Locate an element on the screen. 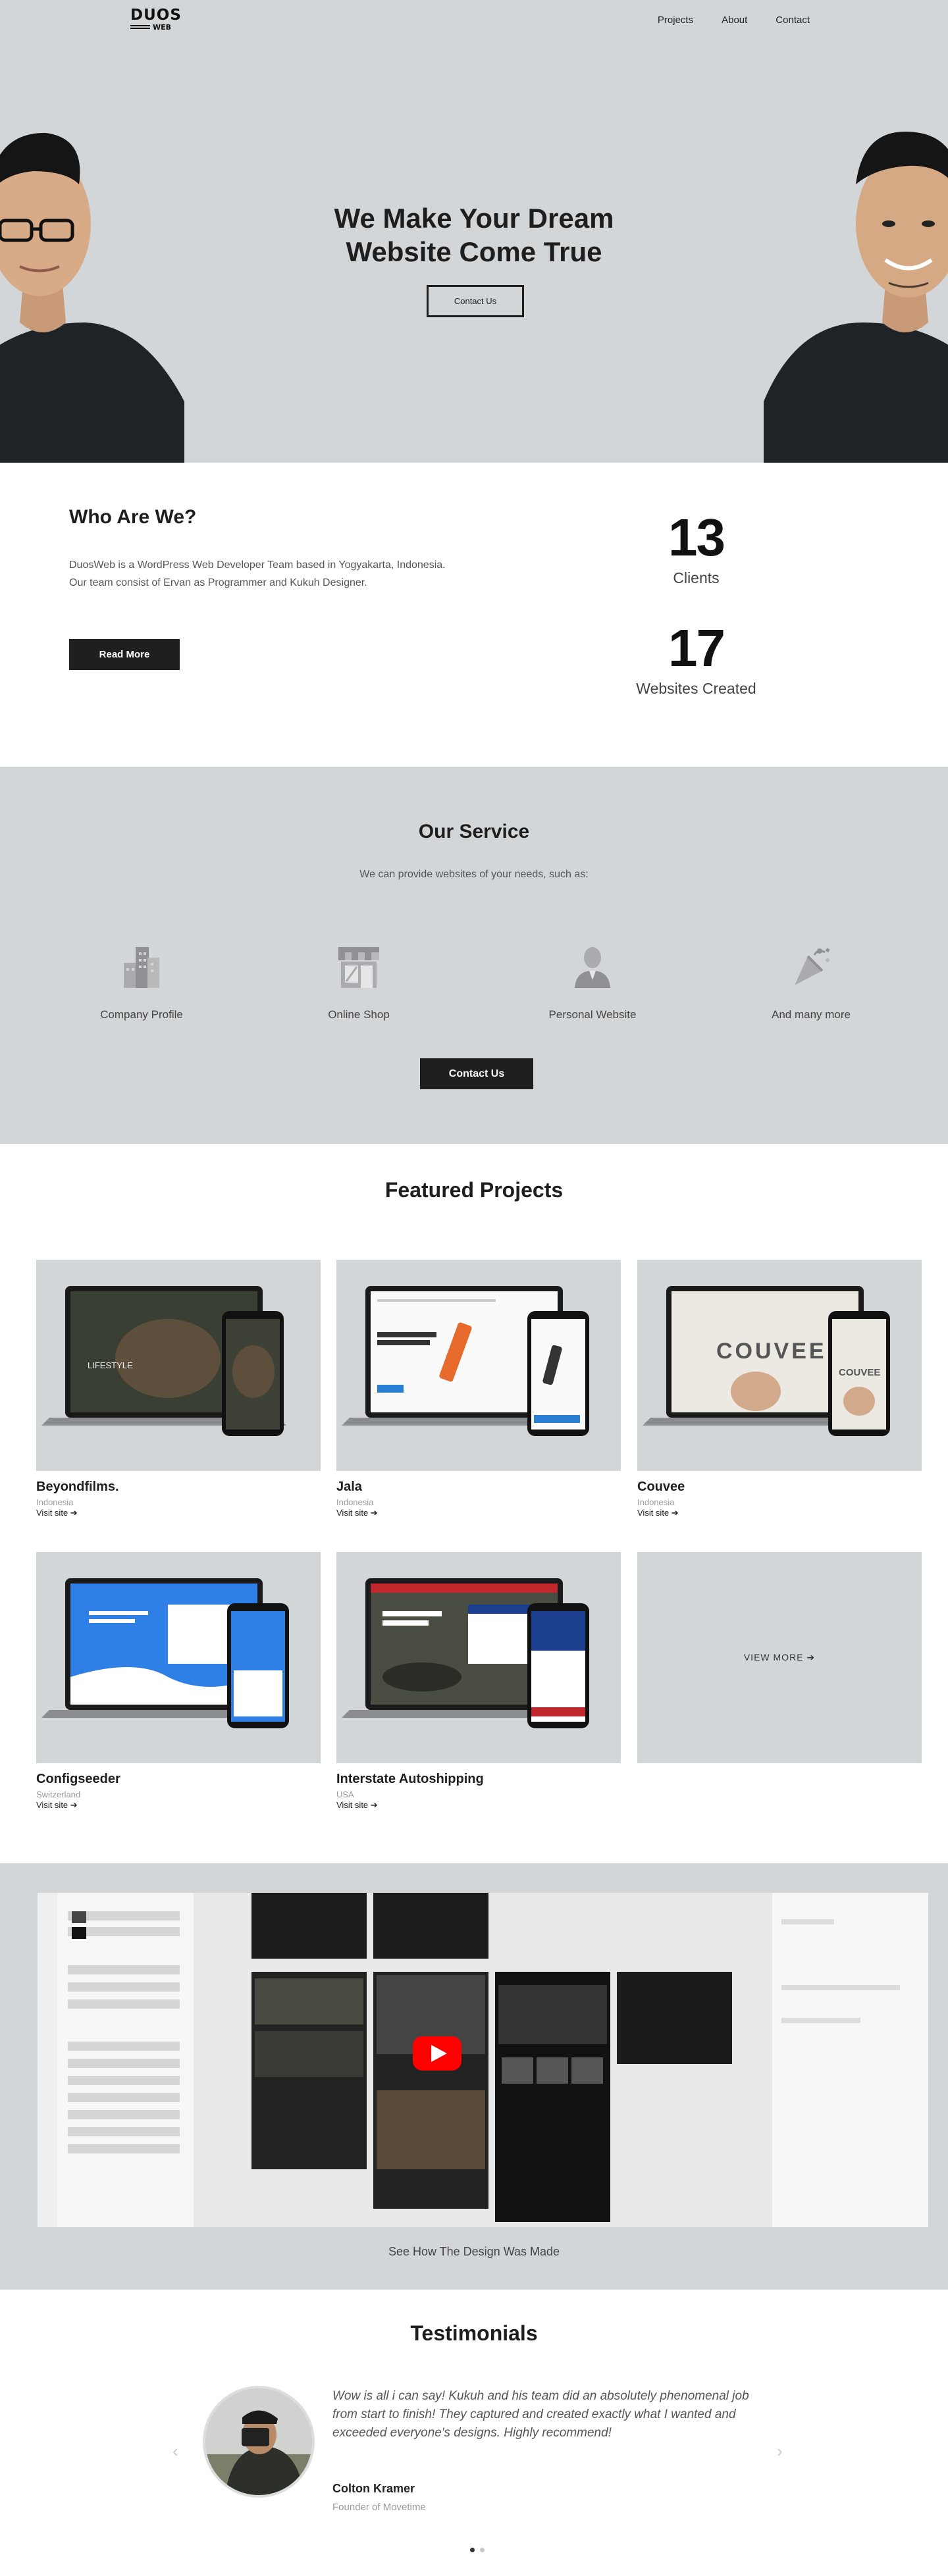 The height and width of the screenshot is (2576, 948). testimonials-title: Testimonials is located at coordinates (474, 2333).